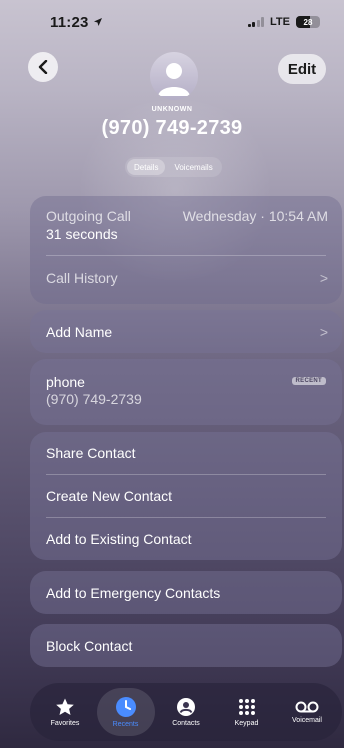 The image size is (344, 748). I want to click on tab-favorites: Favorites, so click(65, 712).